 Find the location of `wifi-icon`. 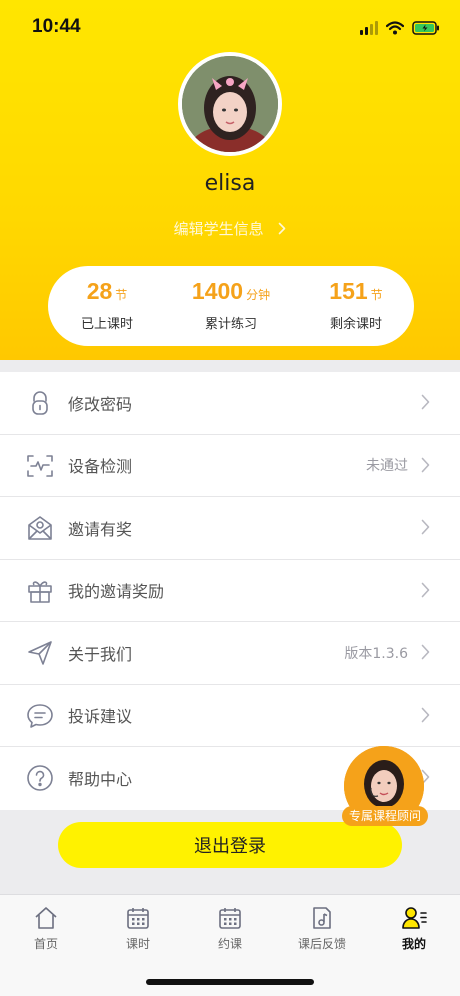

wifi-icon is located at coordinates (395, 28).